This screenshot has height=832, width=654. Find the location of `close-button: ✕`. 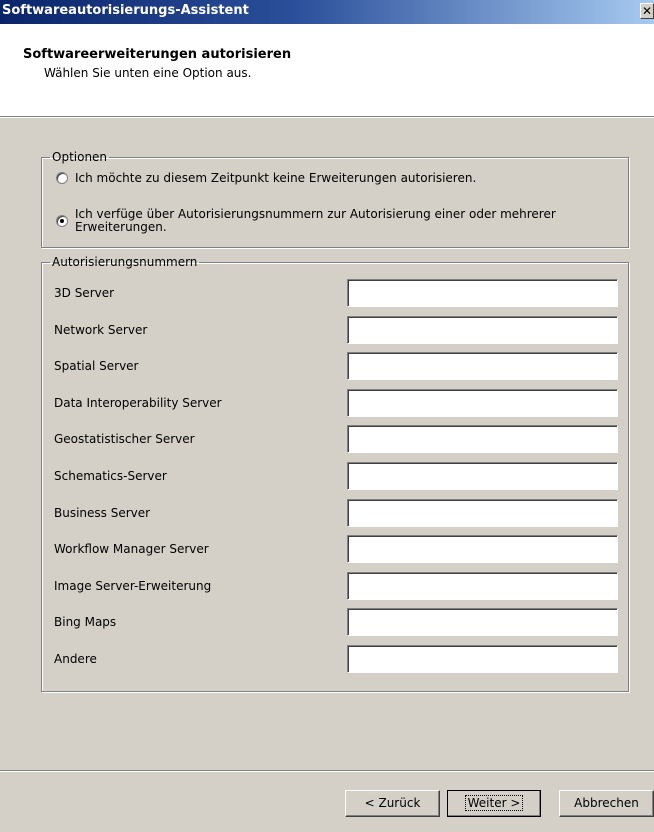

close-button: ✕ is located at coordinates (647, 11).